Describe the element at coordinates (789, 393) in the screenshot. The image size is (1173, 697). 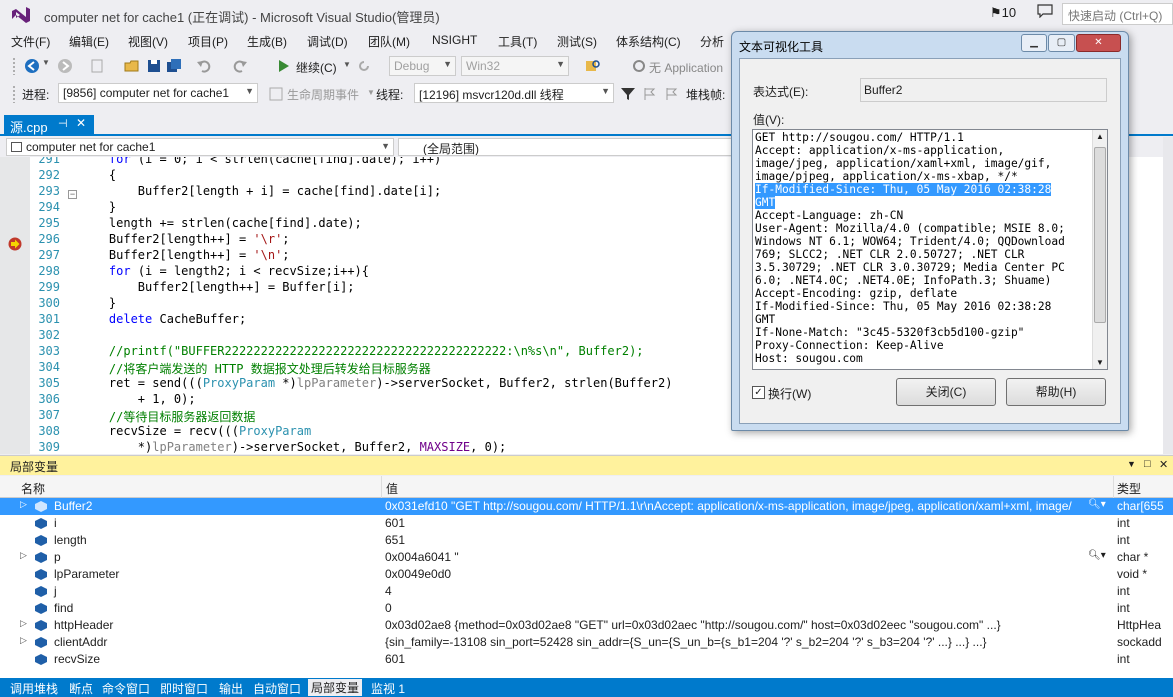
I see `word-wrap-label: 换行(W)` at that location.